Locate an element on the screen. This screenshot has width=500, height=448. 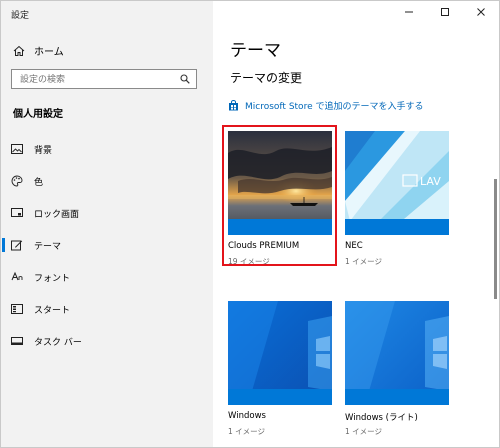
search-icon is located at coordinates (185, 79).